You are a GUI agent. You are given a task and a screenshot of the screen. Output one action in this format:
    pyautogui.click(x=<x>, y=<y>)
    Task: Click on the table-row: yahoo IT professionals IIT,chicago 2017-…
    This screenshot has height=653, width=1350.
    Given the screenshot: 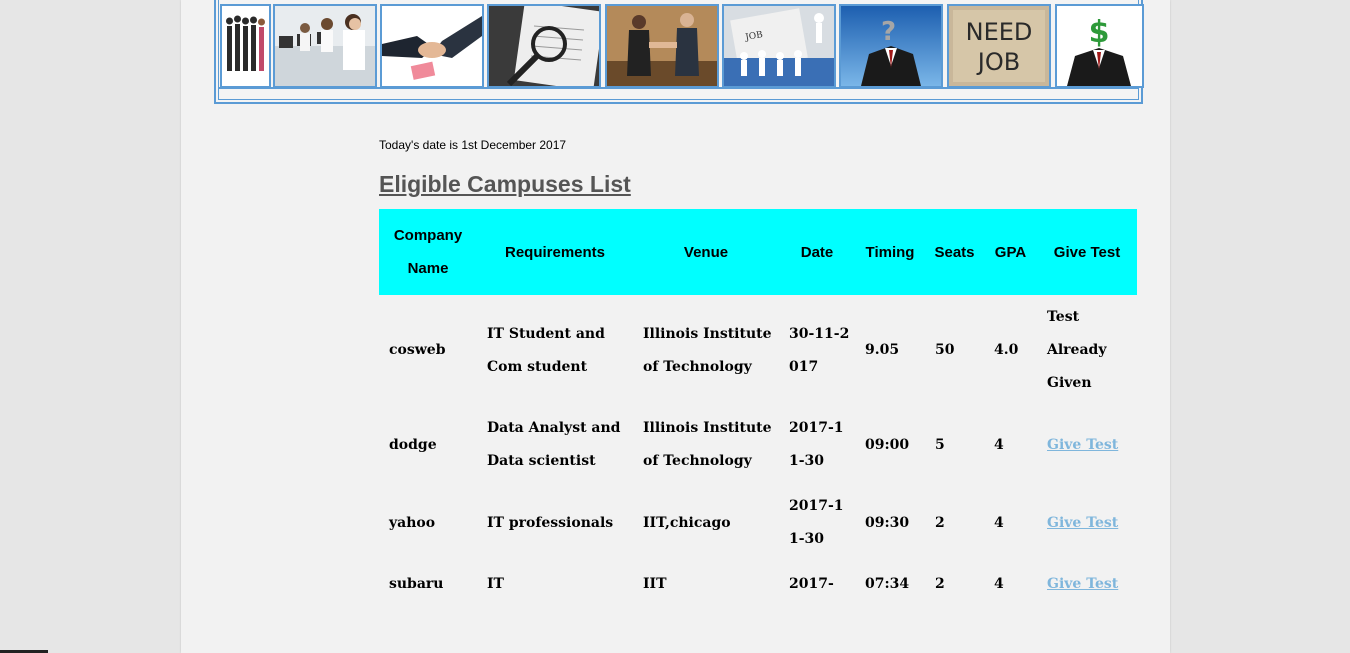 What is the action you would take?
    pyautogui.click(x=758, y=523)
    